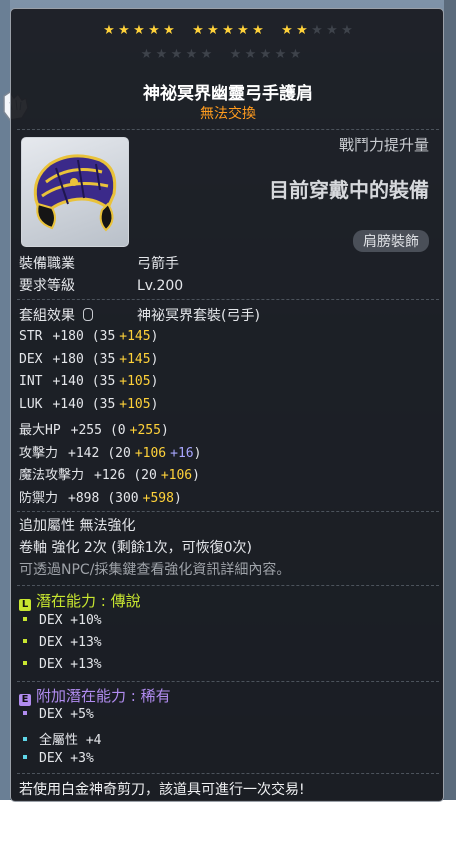 Image resolution: width=456 pixels, height=844 pixels. I want to click on potential-line: DEX +10%, so click(60, 620).